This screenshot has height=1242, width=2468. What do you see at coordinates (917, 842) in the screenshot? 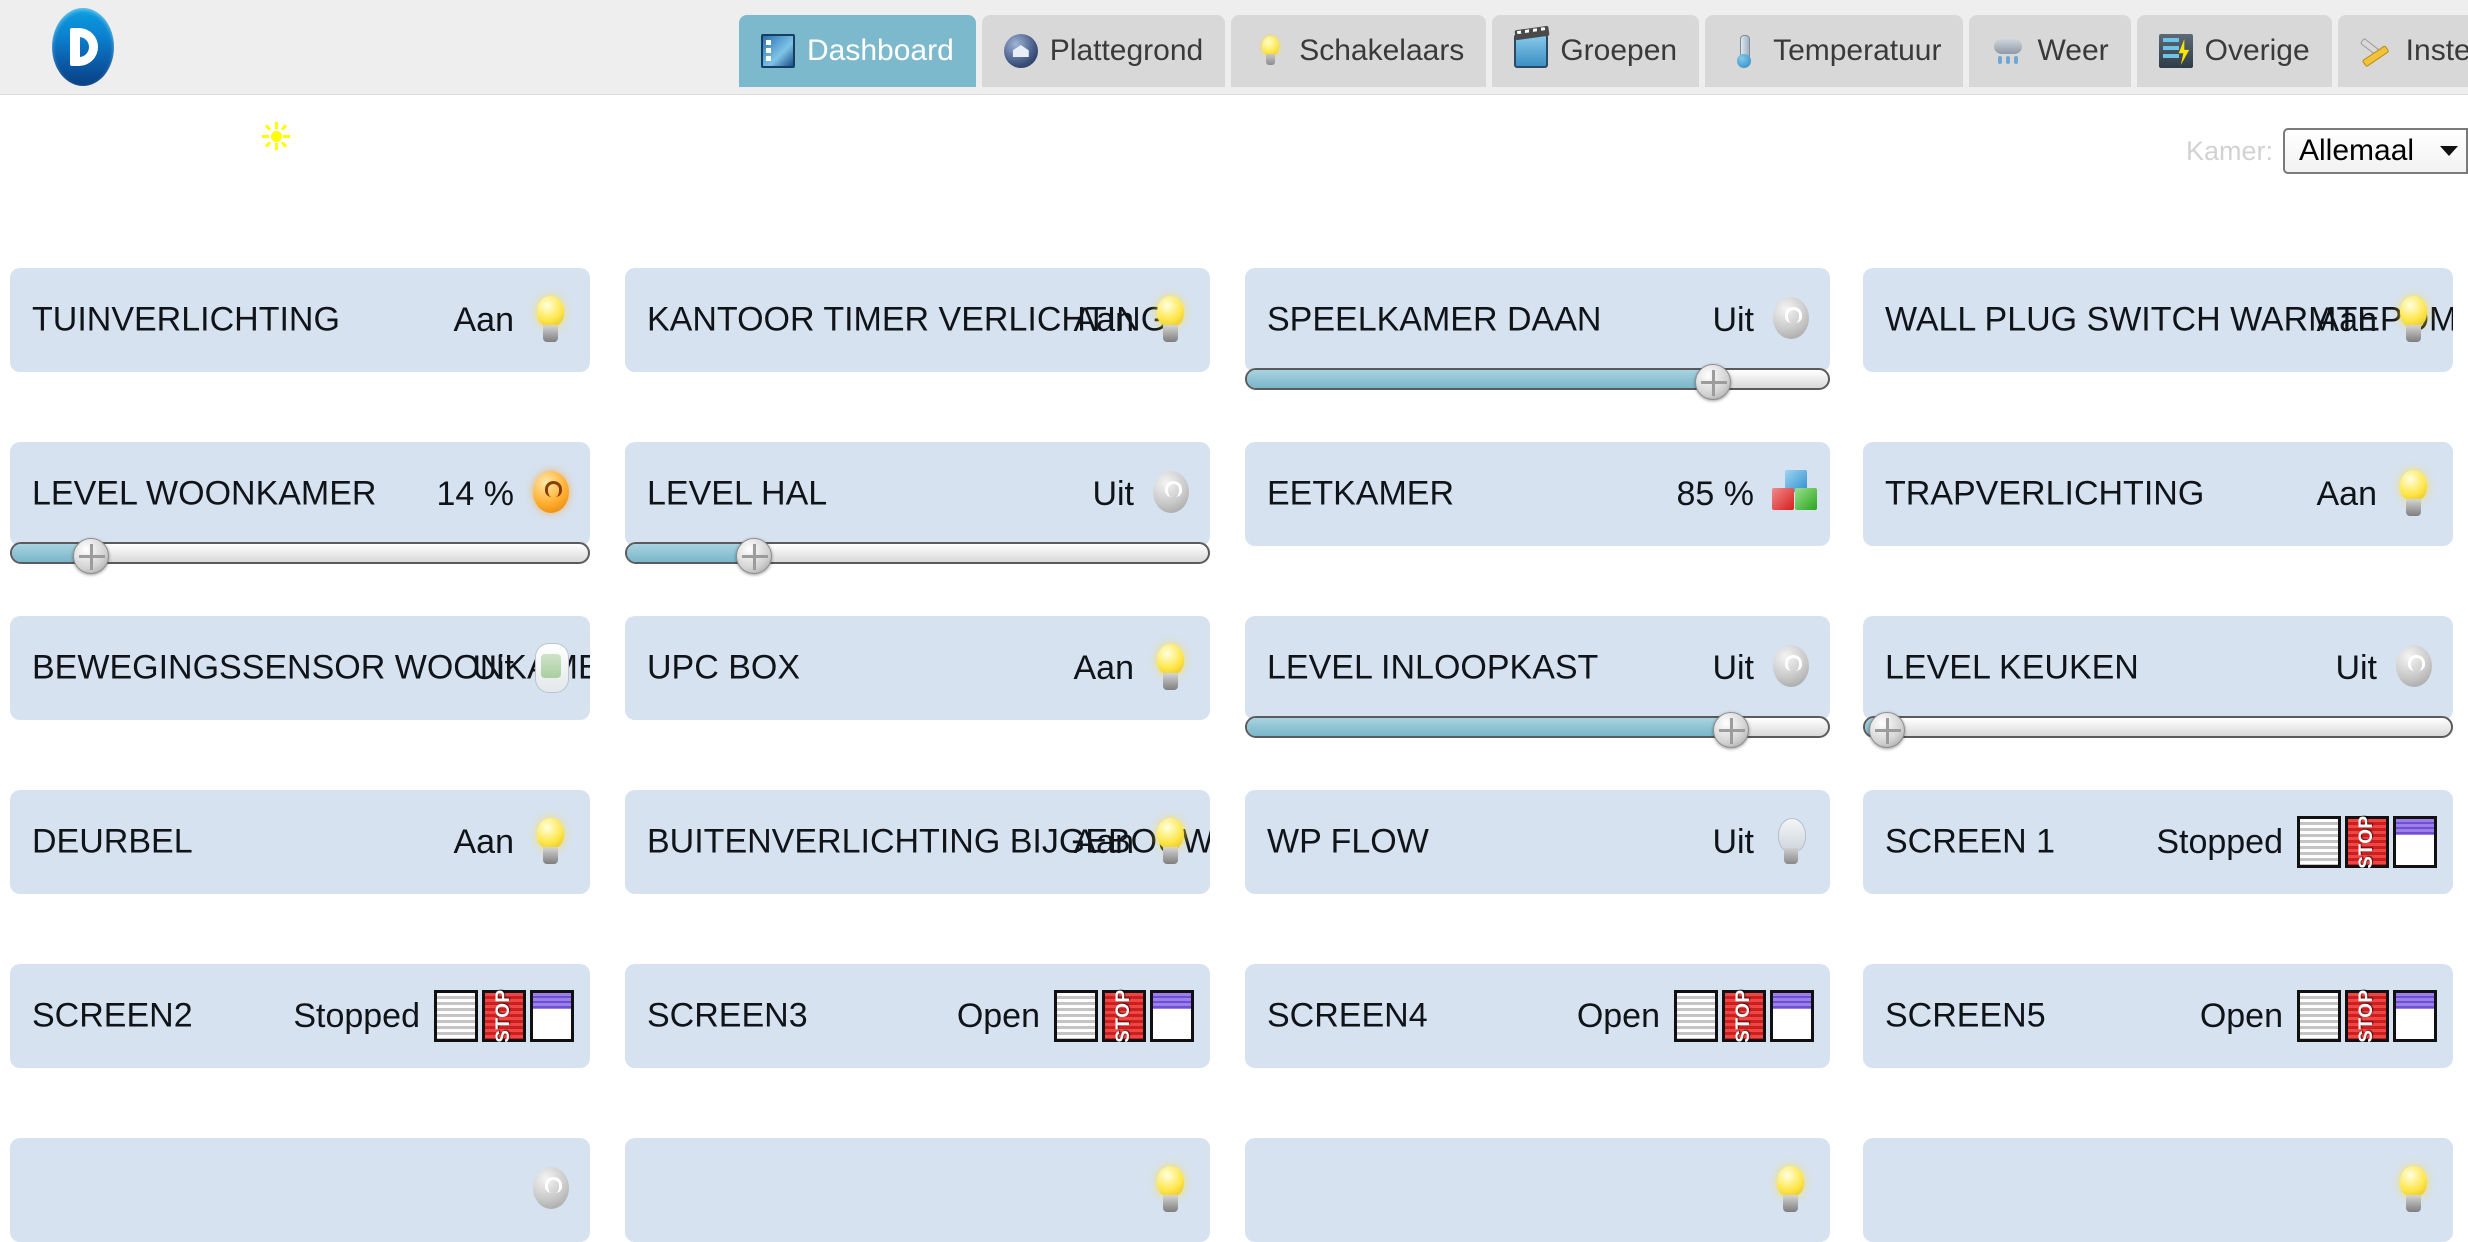
I see `device-card: BUITENVERLICHTING BIJGEBOUW Aan` at bounding box center [917, 842].